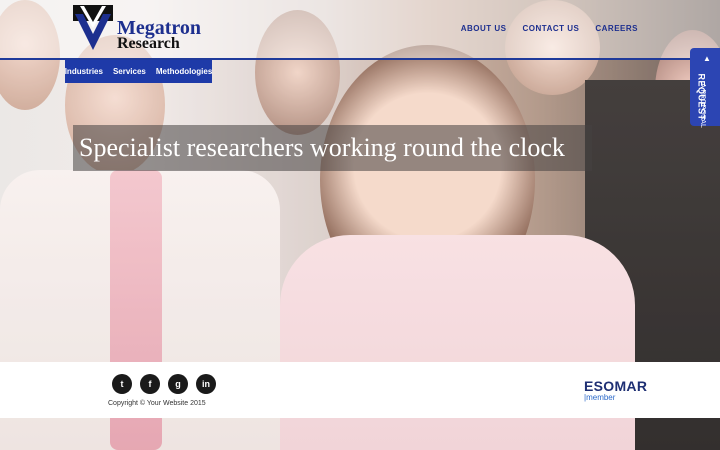  I want to click on request-proposal-tab: ▲ REQUEST A PROPOSAL, so click(705, 88).